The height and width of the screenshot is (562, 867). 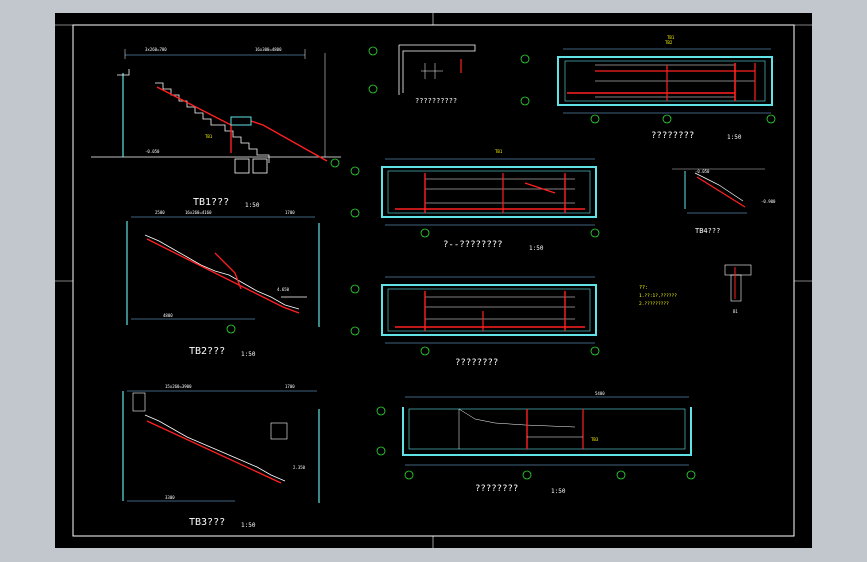 I want to click on plan-bottom-scale: 1:50, so click(x=558, y=491).